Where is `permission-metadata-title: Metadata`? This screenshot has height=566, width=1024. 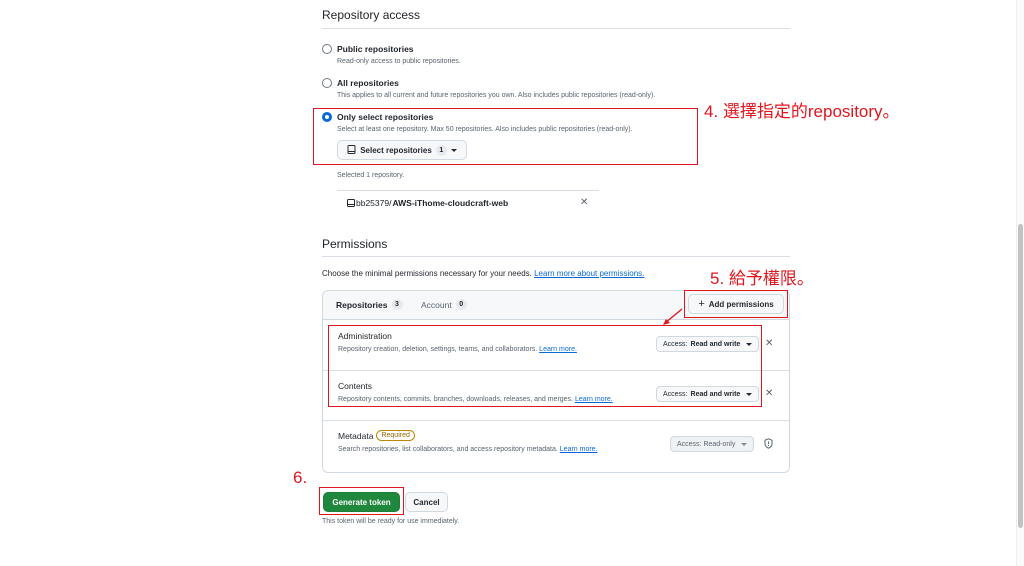
permission-metadata-title: Metadata is located at coordinates (356, 435).